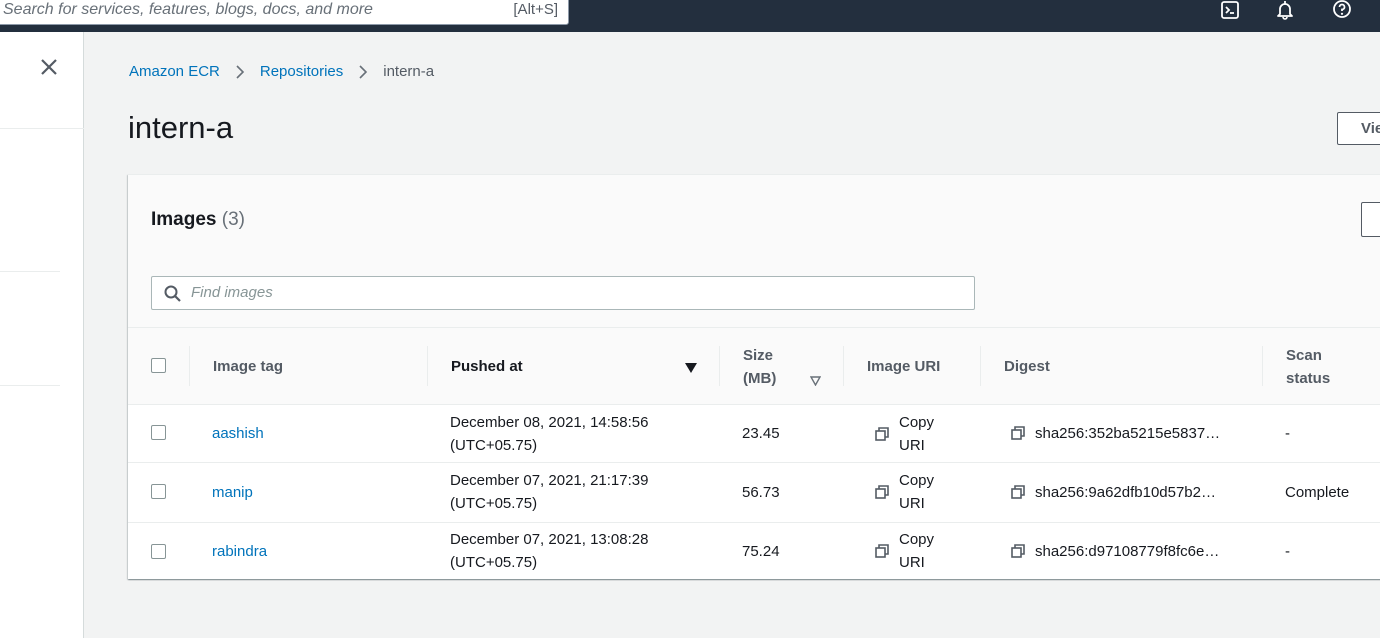  I want to click on column-header-image-tag: Image tag, so click(248, 366).